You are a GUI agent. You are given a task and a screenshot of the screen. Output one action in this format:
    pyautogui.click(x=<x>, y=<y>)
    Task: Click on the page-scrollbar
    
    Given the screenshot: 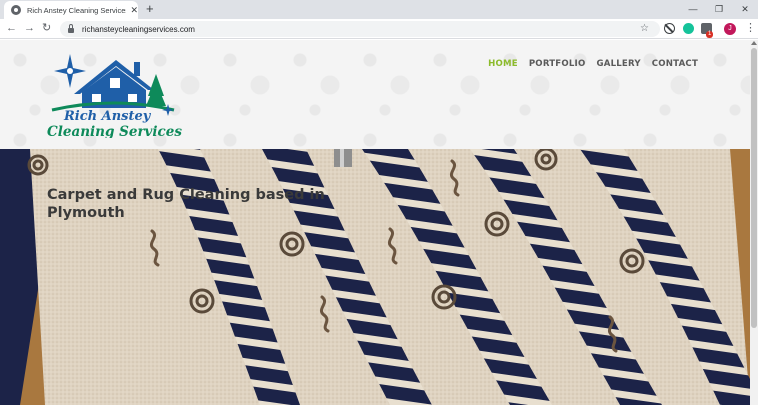 What is the action you would take?
    pyautogui.click(x=754, y=222)
    